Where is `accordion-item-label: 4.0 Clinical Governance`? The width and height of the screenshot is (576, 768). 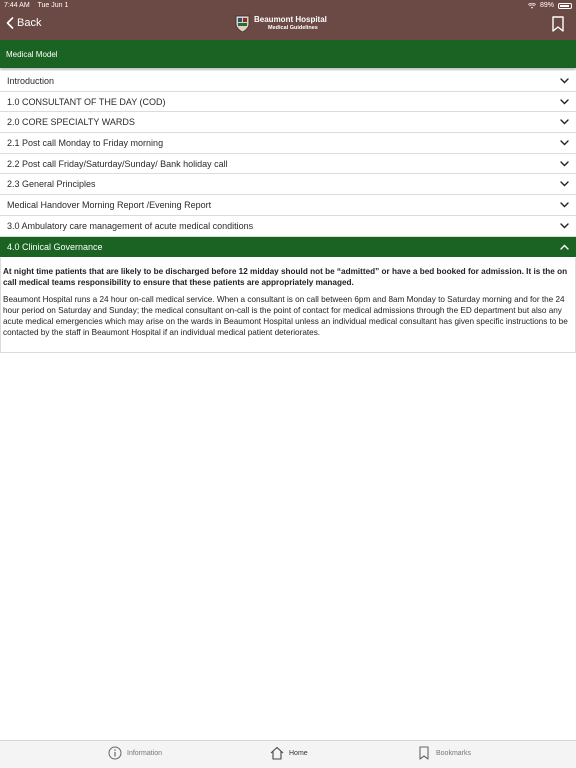 accordion-item-label: 4.0 Clinical Governance is located at coordinates (55, 246).